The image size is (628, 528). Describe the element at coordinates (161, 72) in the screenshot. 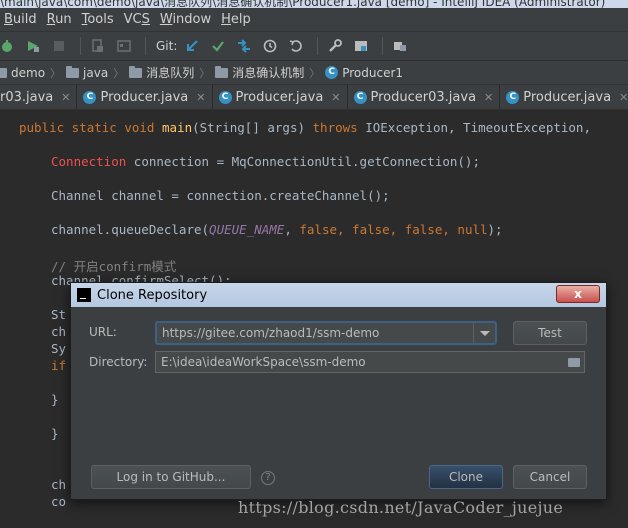

I see `breadcrumb-item: 消息队列` at that location.